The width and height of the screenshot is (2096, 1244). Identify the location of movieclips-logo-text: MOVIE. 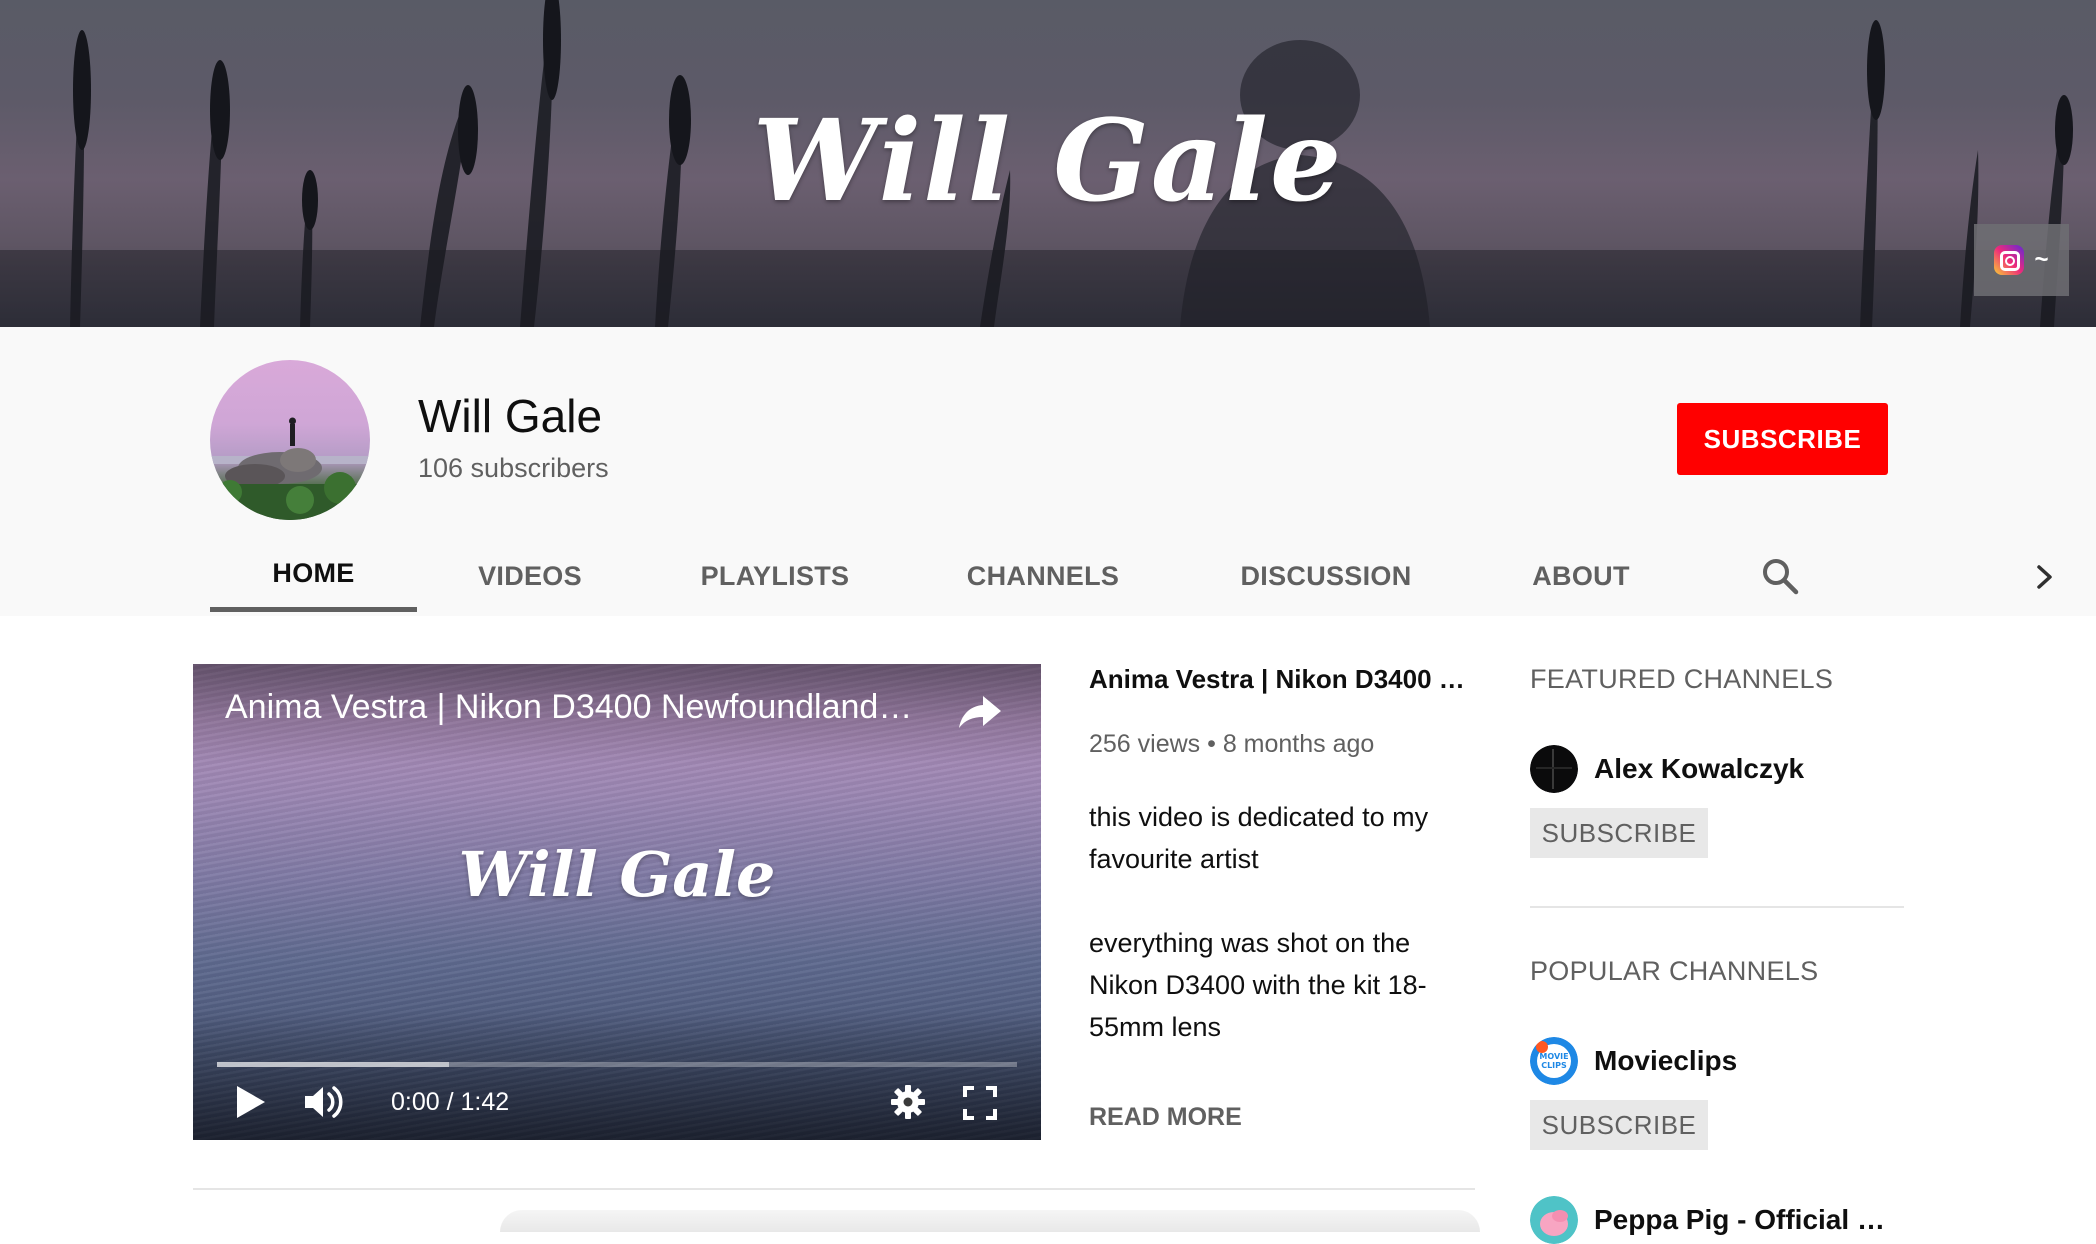
(1553, 1056).